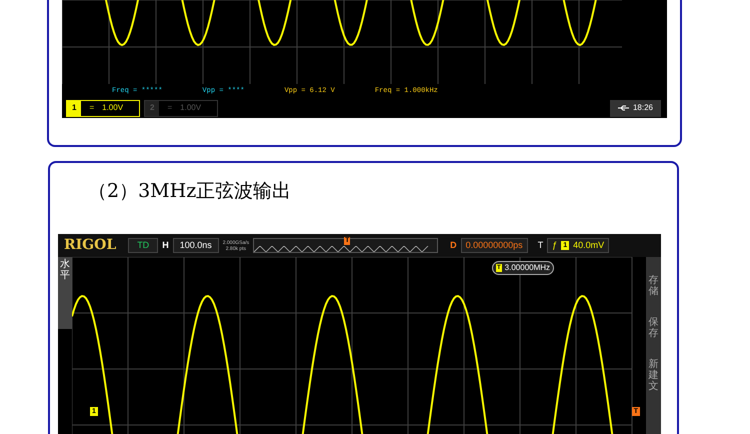  I want to click on usb-icon, so click(624, 108).